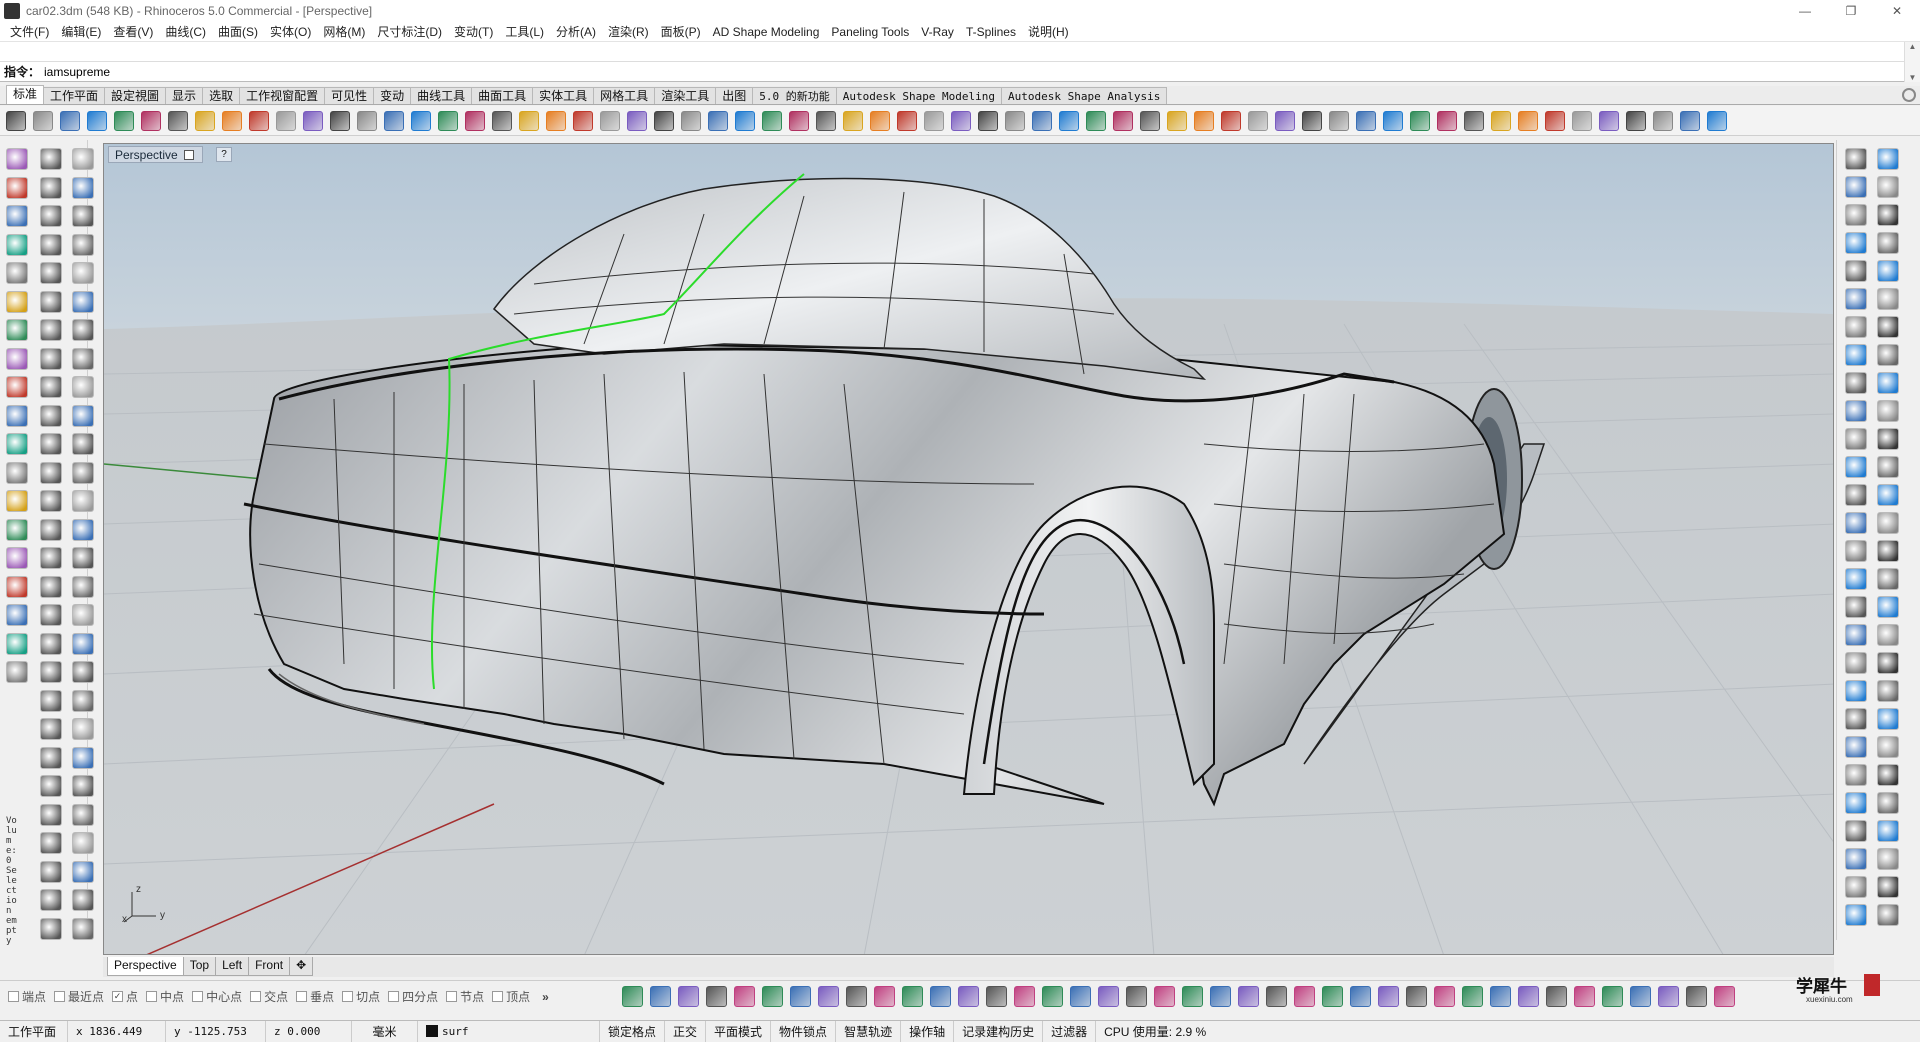 The height and width of the screenshot is (1042, 1920). What do you see at coordinates (217, 996) in the screenshot?
I see `osnap-option: 中心点` at bounding box center [217, 996].